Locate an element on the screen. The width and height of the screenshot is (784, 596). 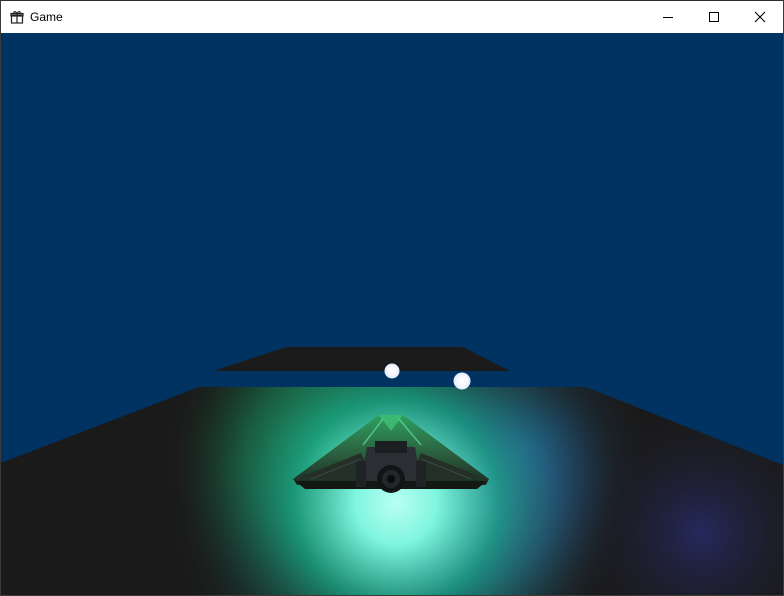
maximize-button is located at coordinates (714, 17).